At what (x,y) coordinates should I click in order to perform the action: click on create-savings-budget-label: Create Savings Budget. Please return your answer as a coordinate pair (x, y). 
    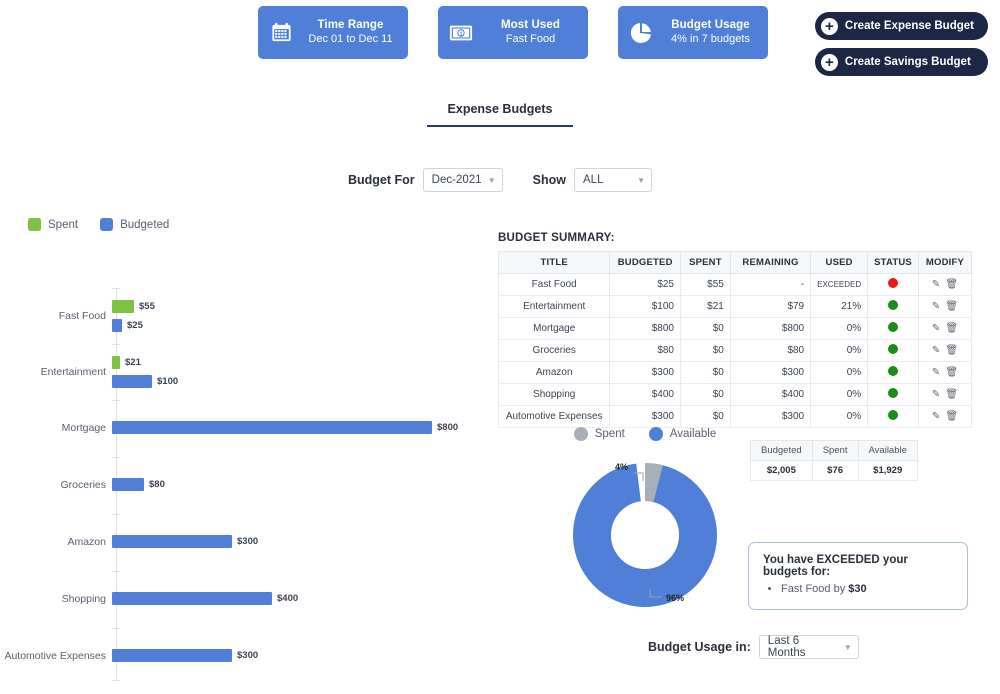
    Looking at the image, I should click on (907, 62).